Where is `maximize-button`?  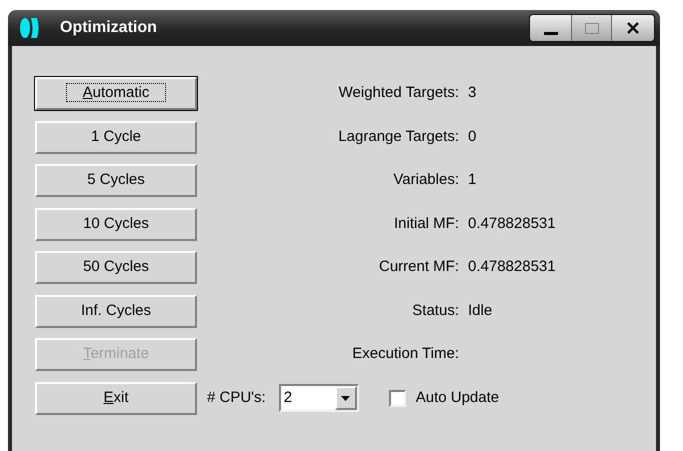
maximize-button is located at coordinates (592, 28).